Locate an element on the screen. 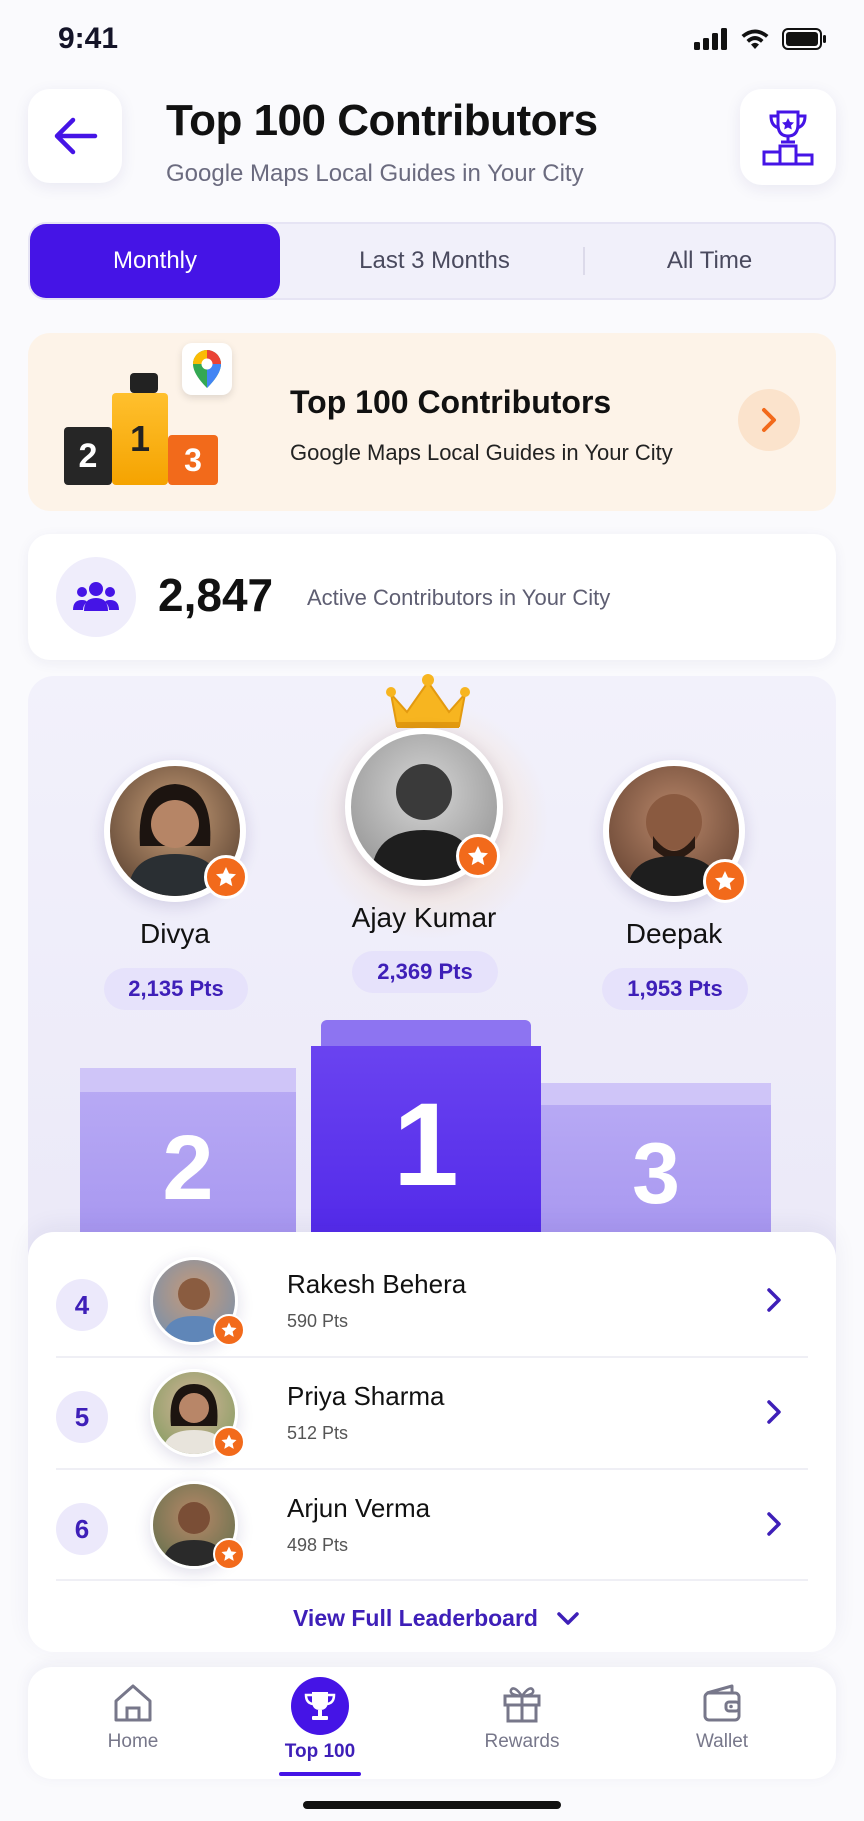 This screenshot has height=1821, width=864. nav-home-label: Home is located at coordinates (133, 1741).